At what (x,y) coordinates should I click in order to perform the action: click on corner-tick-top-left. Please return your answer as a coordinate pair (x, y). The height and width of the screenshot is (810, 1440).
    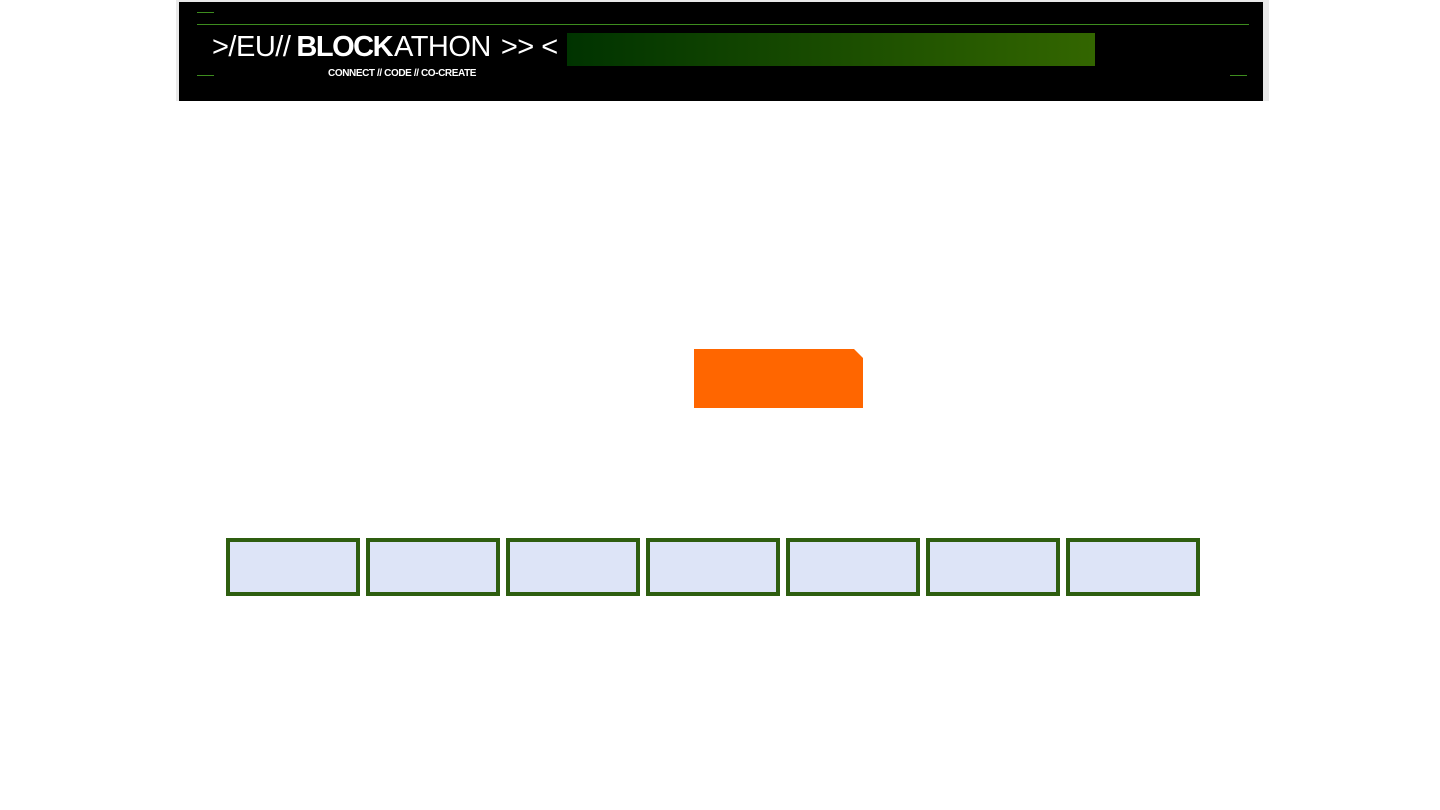
    Looking at the image, I should click on (205, 12).